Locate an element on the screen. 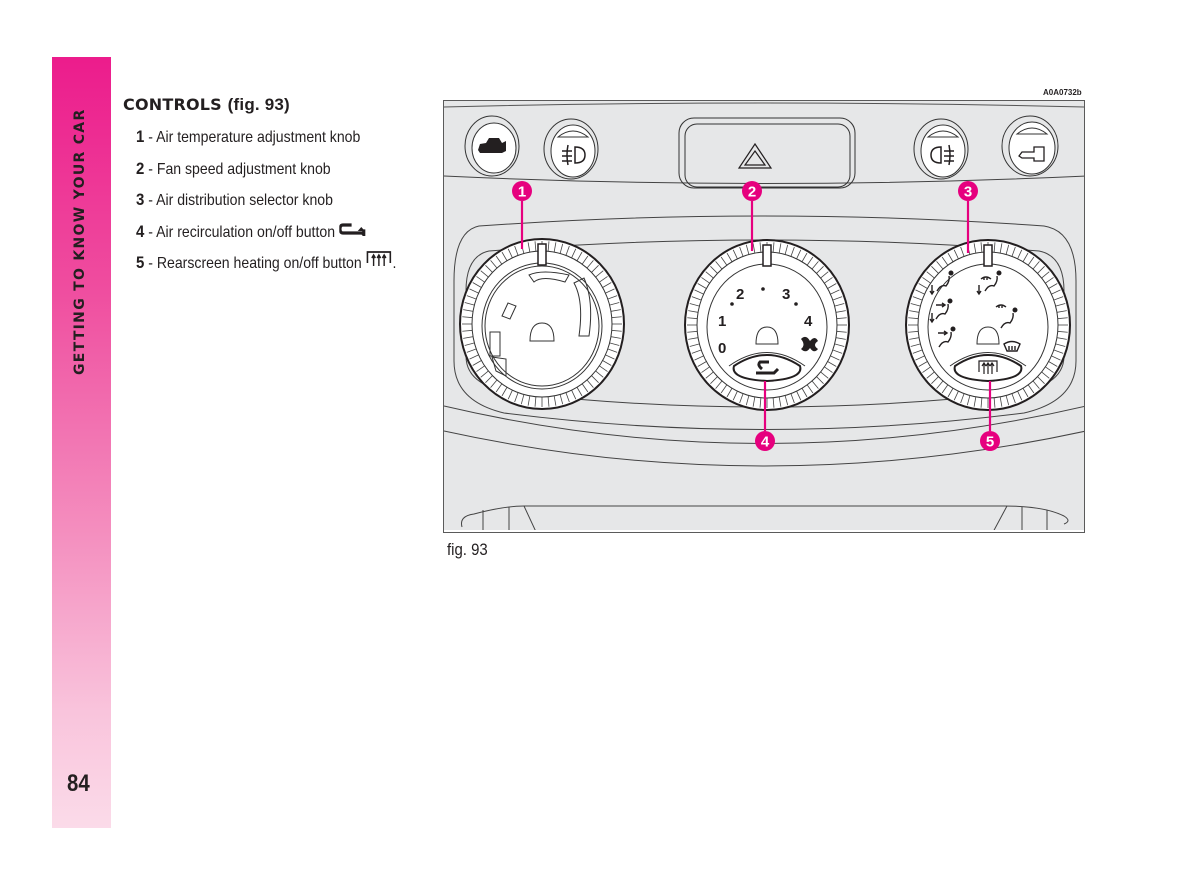  front-fog-lights-button is located at coordinates (571, 149).